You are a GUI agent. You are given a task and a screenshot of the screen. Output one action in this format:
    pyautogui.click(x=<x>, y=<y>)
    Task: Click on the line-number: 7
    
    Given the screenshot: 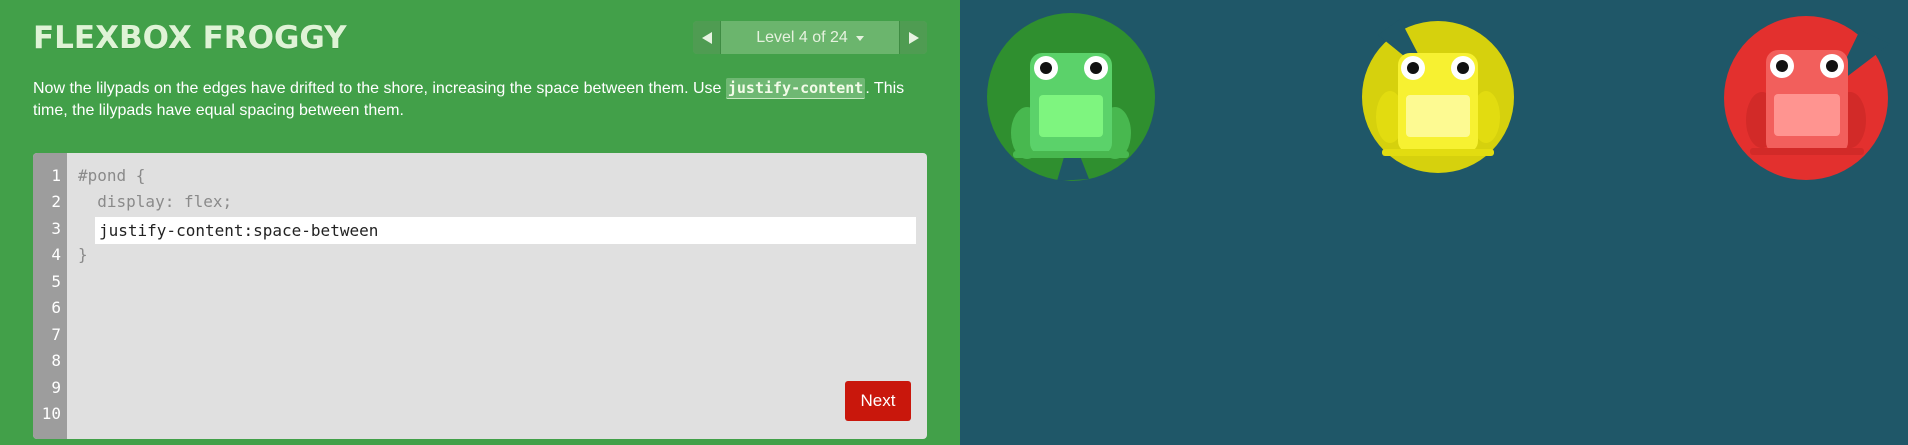 What is the action you would take?
    pyautogui.click(x=56, y=334)
    